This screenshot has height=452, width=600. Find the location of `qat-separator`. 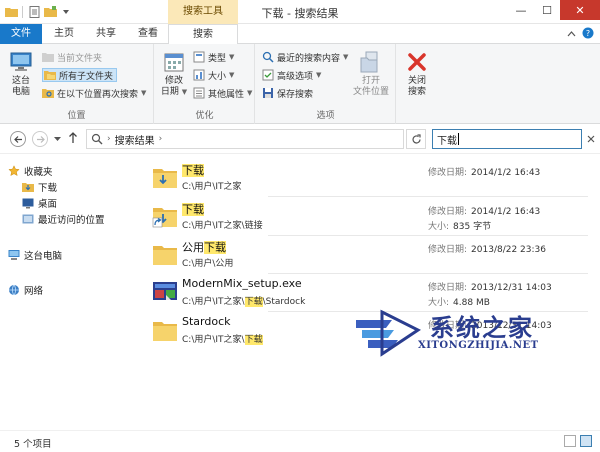

qat-separator is located at coordinates (22, 11).